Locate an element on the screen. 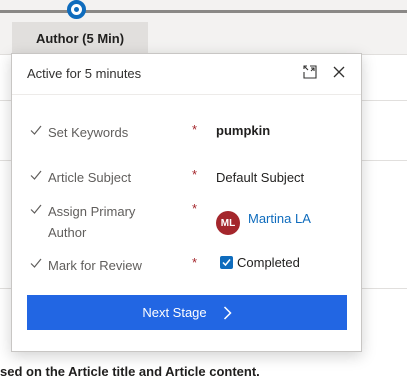  close-icon is located at coordinates (339, 72).